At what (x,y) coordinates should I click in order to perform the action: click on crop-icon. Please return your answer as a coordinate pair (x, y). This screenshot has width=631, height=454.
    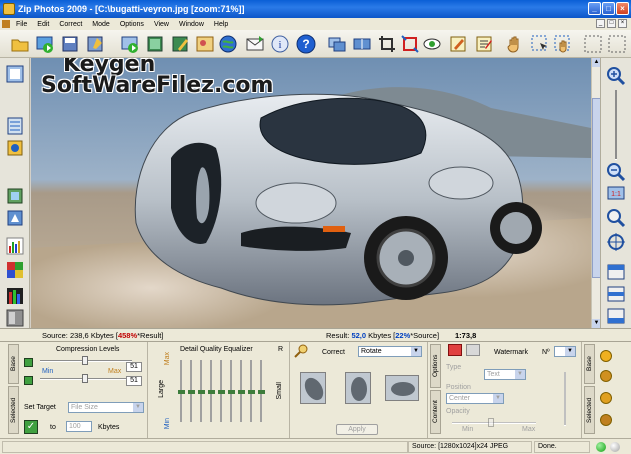
    Looking at the image, I should click on (387, 44).